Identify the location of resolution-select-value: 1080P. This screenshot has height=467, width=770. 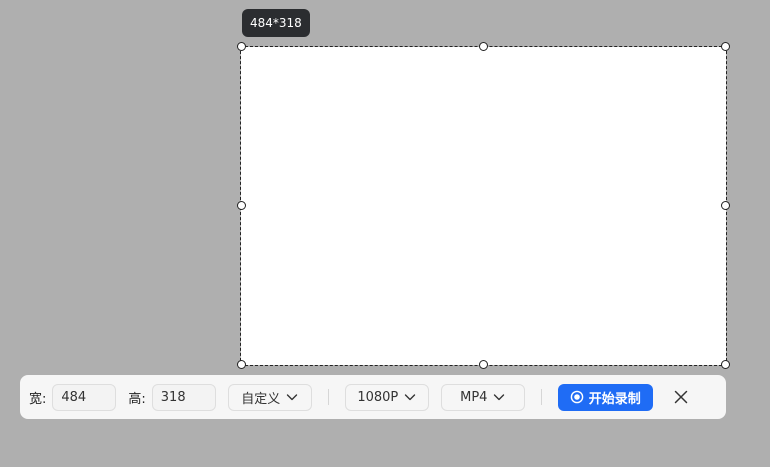
(378, 397).